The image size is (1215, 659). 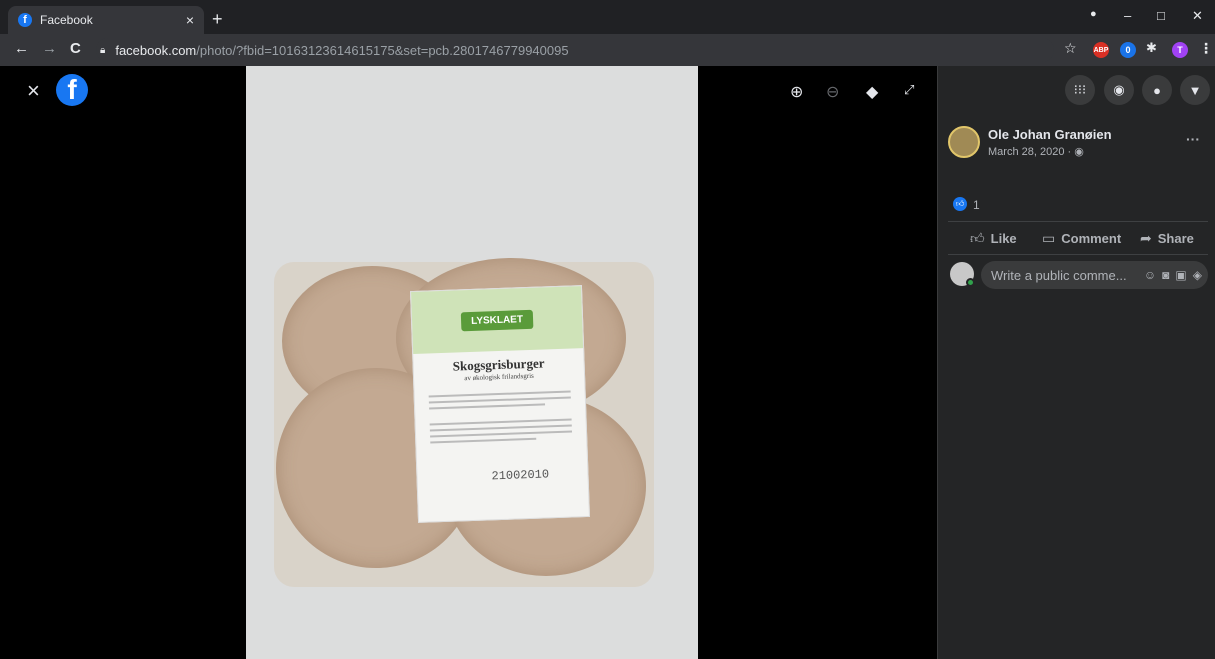 I want to click on extensions-puzzle-icon: ✱, so click(x=1151, y=48).